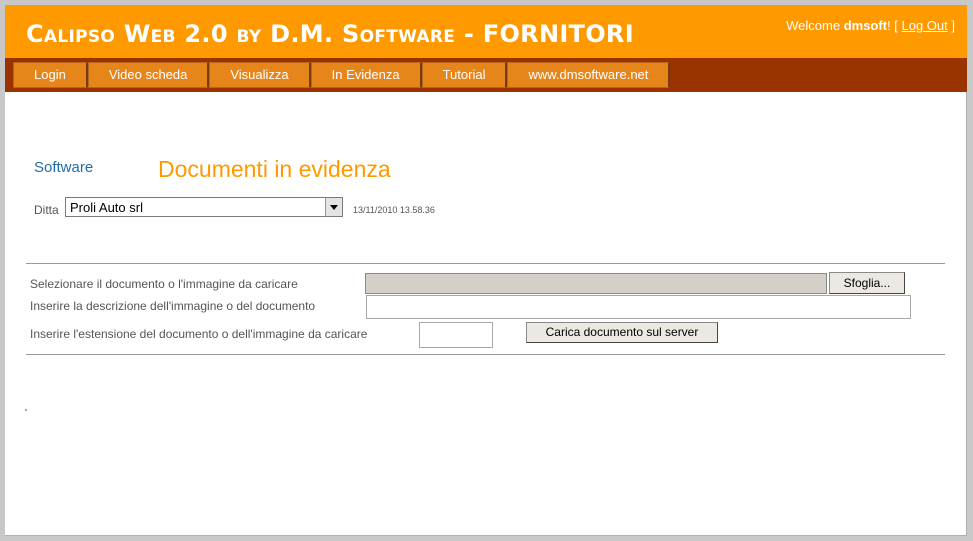  I want to click on logout-link: Log Out, so click(925, 25).